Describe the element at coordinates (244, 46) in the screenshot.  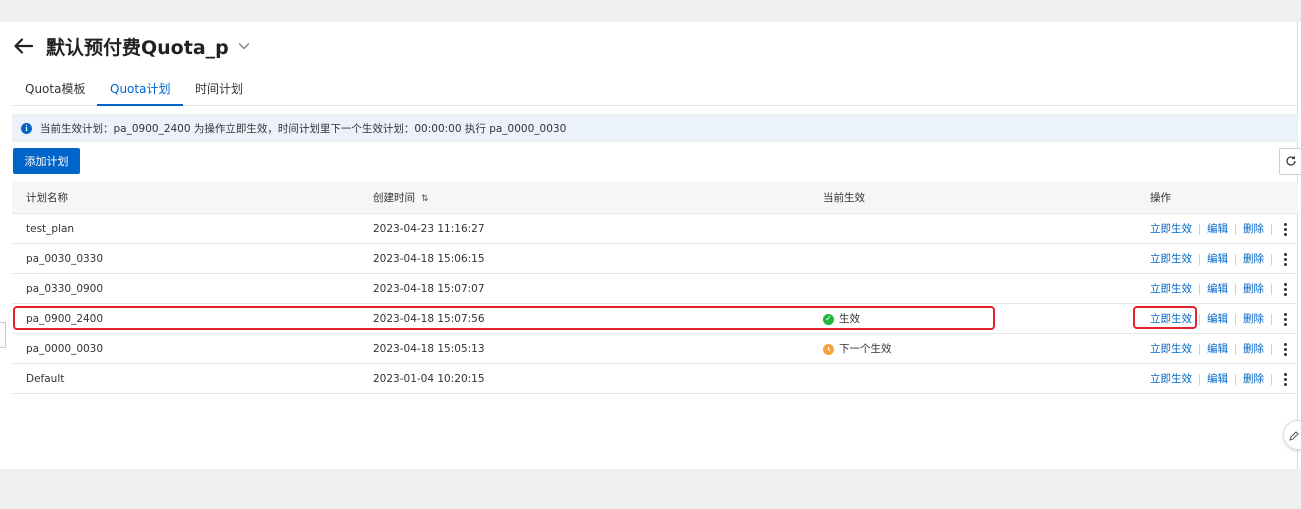
I see `chevron-down-icon` at that location.